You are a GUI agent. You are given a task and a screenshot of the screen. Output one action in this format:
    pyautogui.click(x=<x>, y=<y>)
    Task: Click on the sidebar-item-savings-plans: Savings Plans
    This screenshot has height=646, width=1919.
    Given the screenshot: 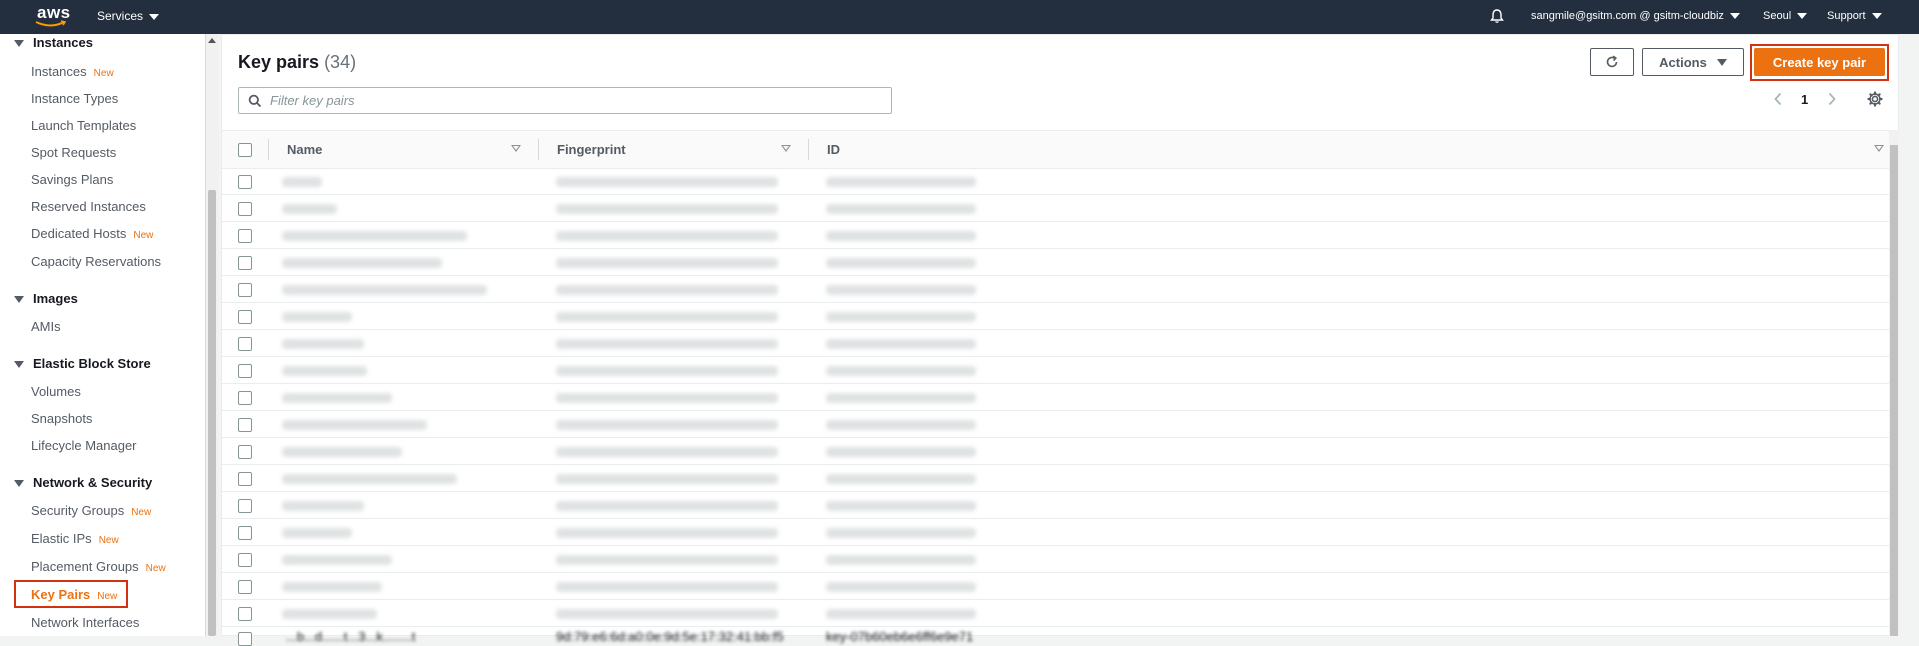 What is the action you would take?
    pyautogui.click(x=72, y=179)
    